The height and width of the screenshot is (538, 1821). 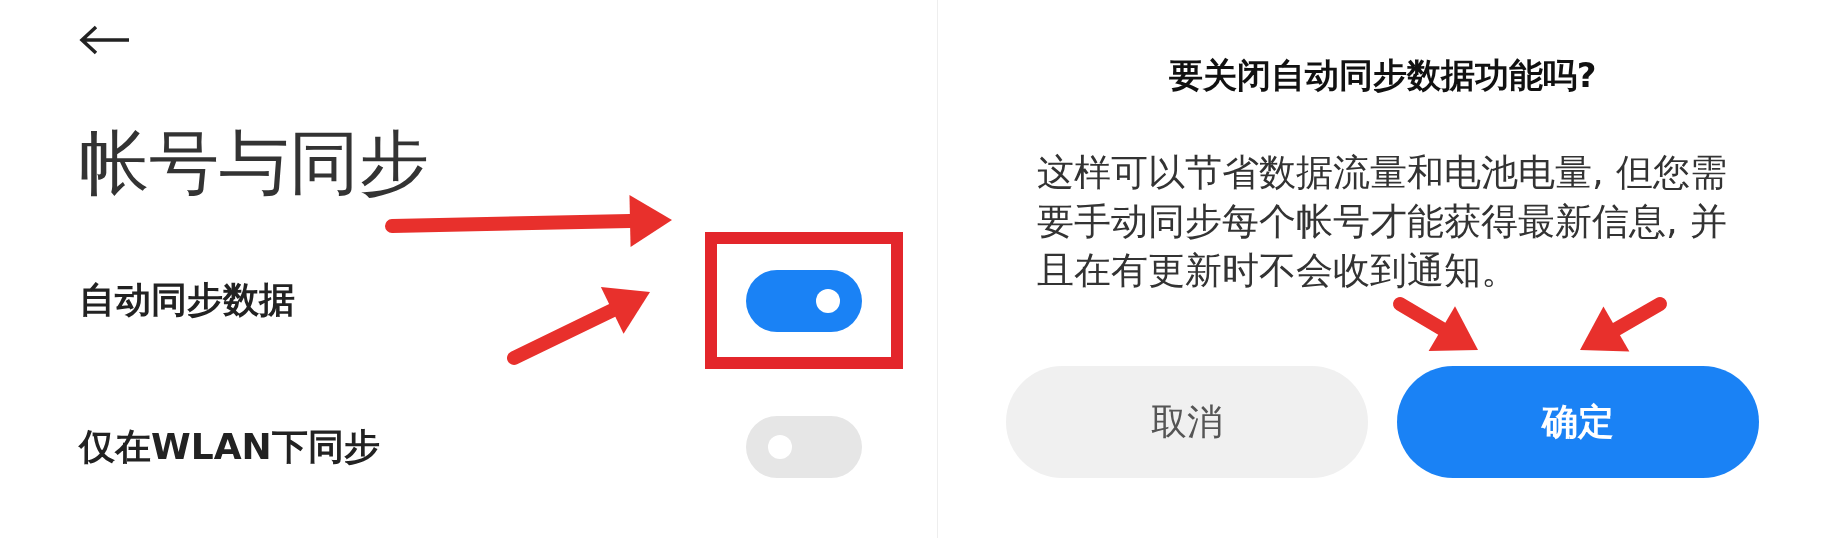 What do you see at coordinates (1578, 422) in the screenshot?
I see `confirm-button: 确定` at bounding box center [1578, 422].